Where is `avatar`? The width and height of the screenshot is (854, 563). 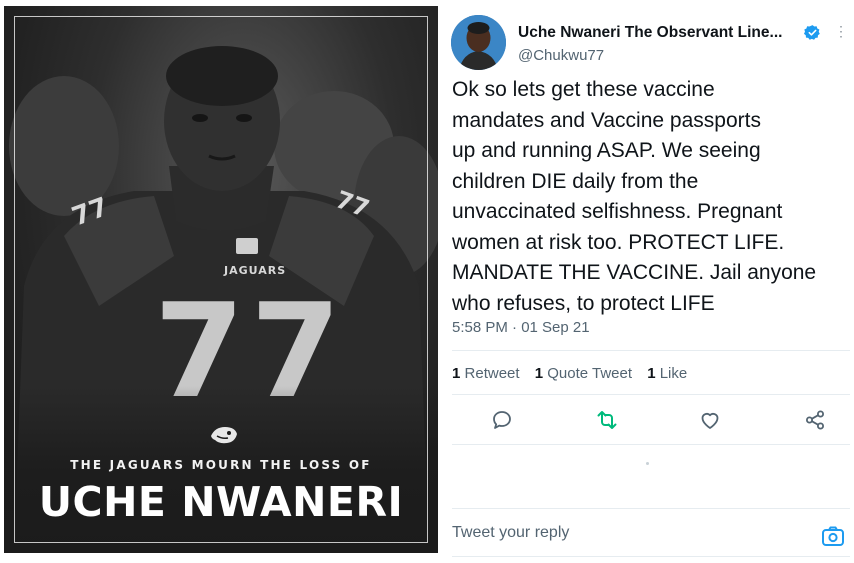 avatar is located at coordinates (478, 42).